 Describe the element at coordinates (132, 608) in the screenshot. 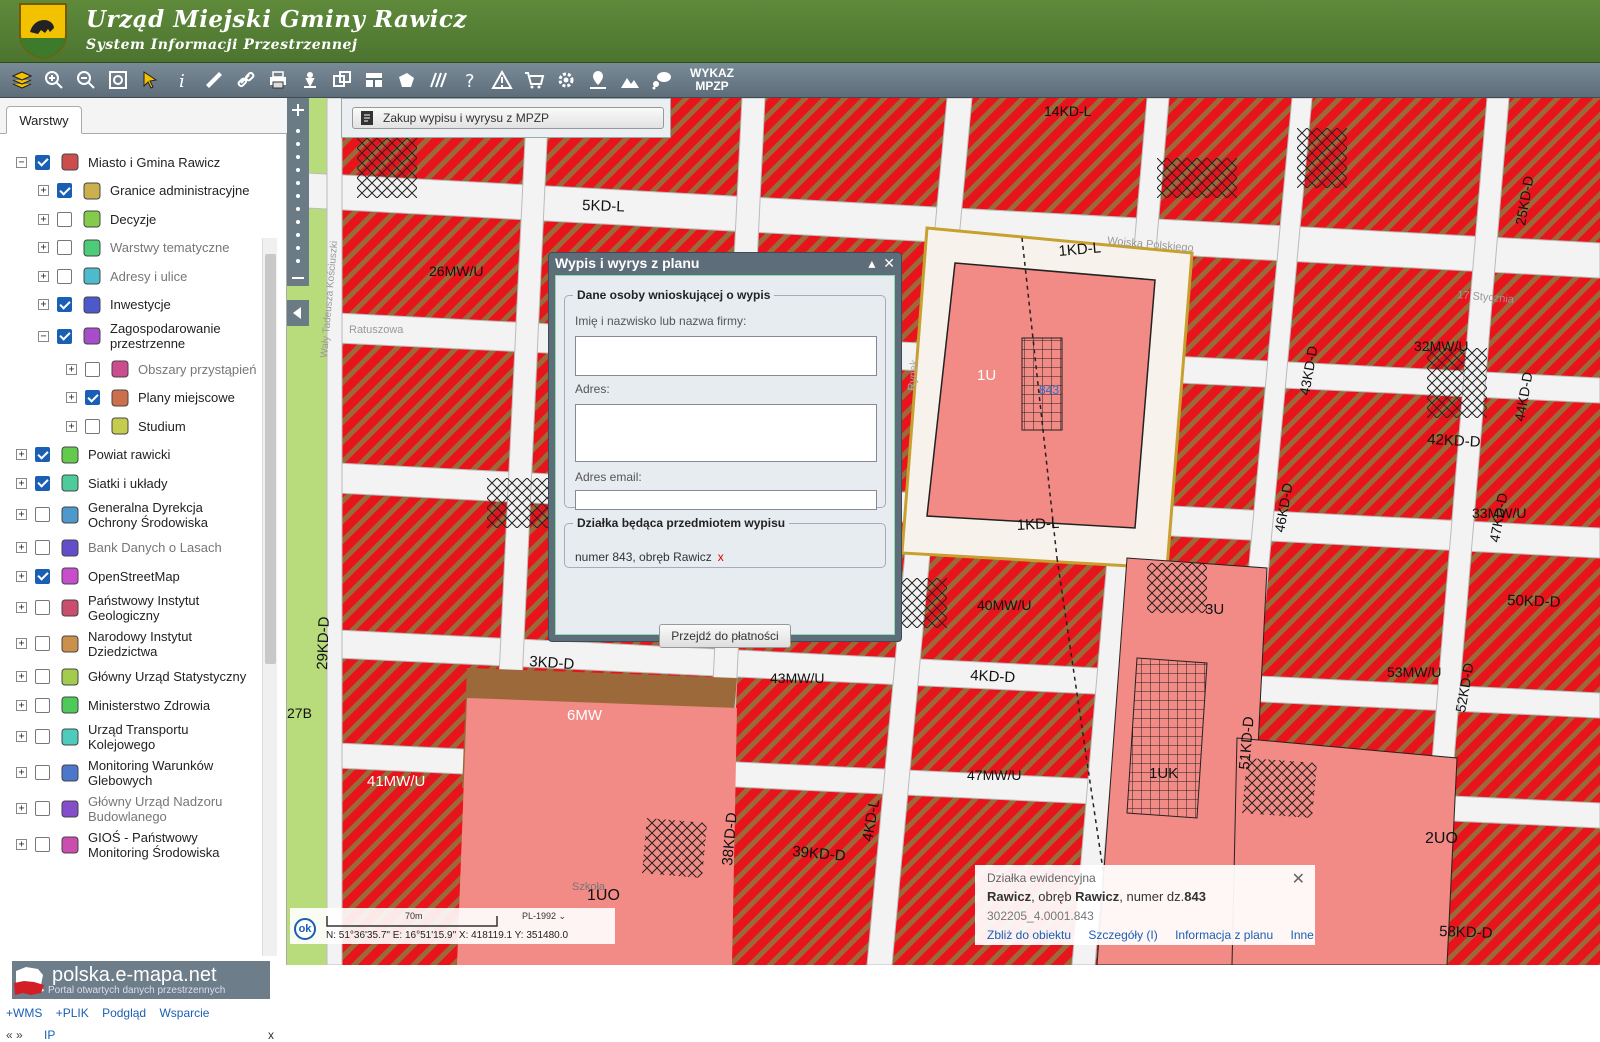

I see `layer-row: + Państwowy Instytut Geologiczny` at that location.